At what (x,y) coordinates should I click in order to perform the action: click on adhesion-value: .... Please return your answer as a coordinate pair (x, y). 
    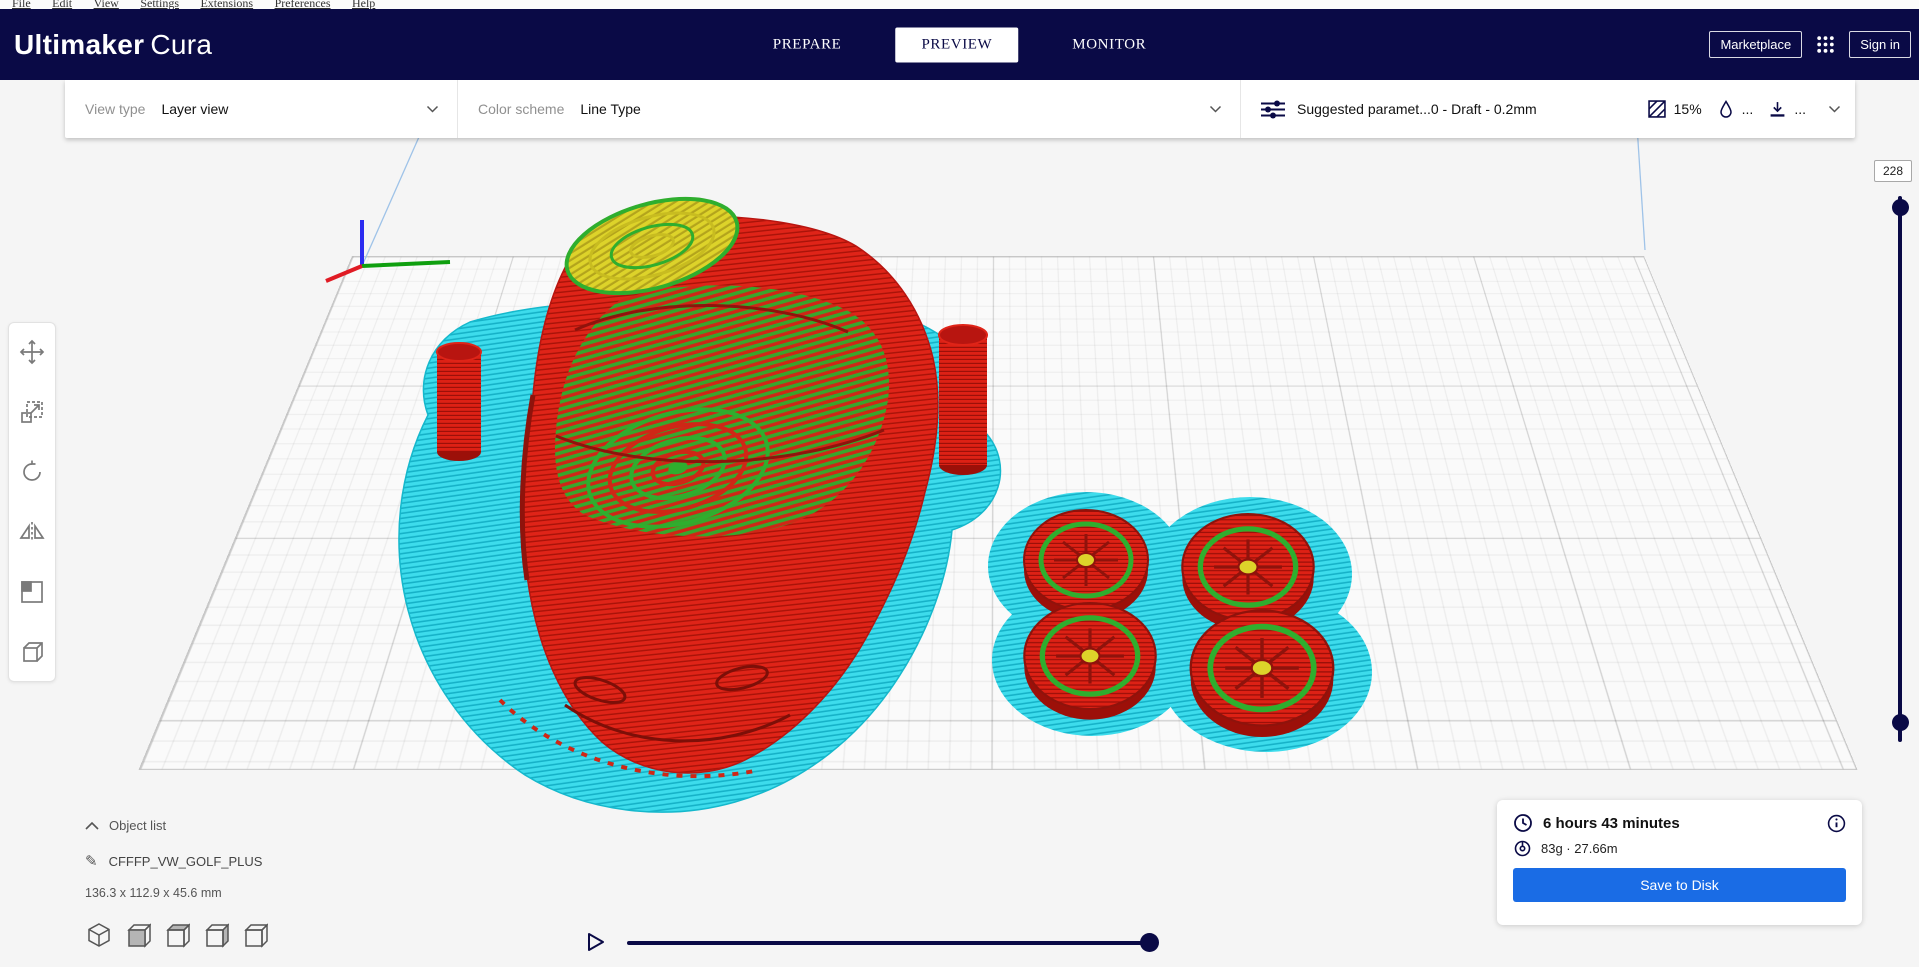
    Looking at the image, I should click on (1800, 109).